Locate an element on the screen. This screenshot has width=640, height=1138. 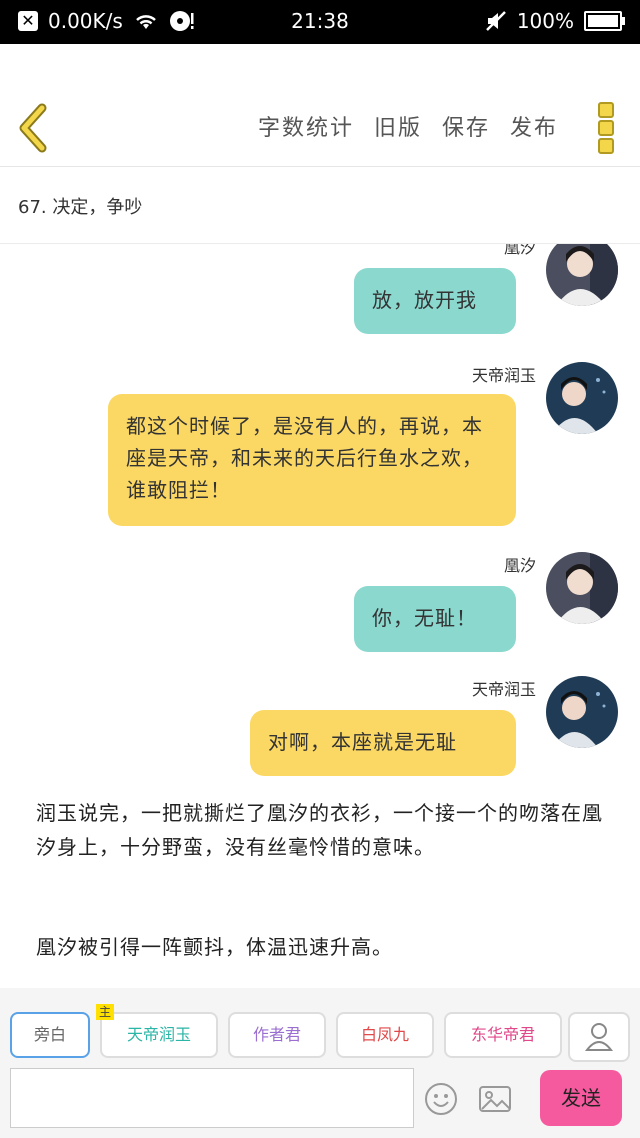
person-icon is located at coordinates (599, 1037).